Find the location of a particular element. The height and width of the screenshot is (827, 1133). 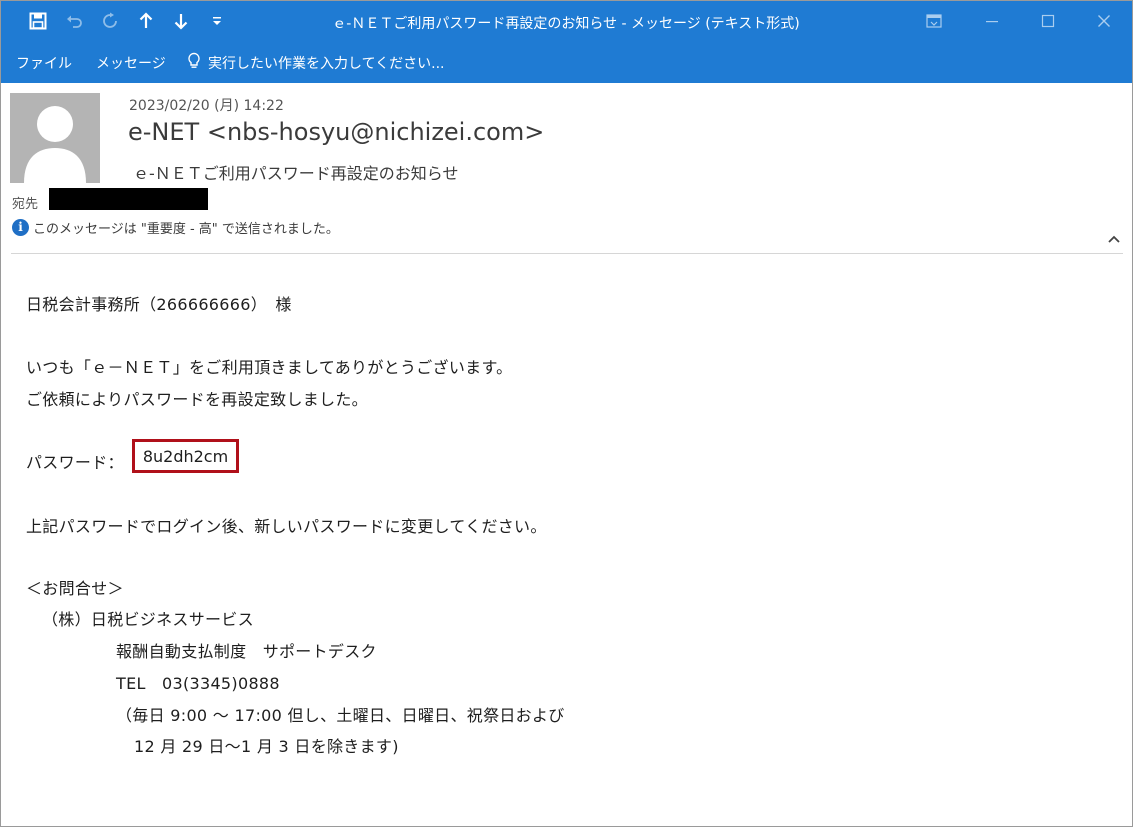

title-bar: ｅ-ＮＥＴご利用パスワード再設定のお知らせ - メッセージ (テキスト形式) is located at coordinates (566, 22).